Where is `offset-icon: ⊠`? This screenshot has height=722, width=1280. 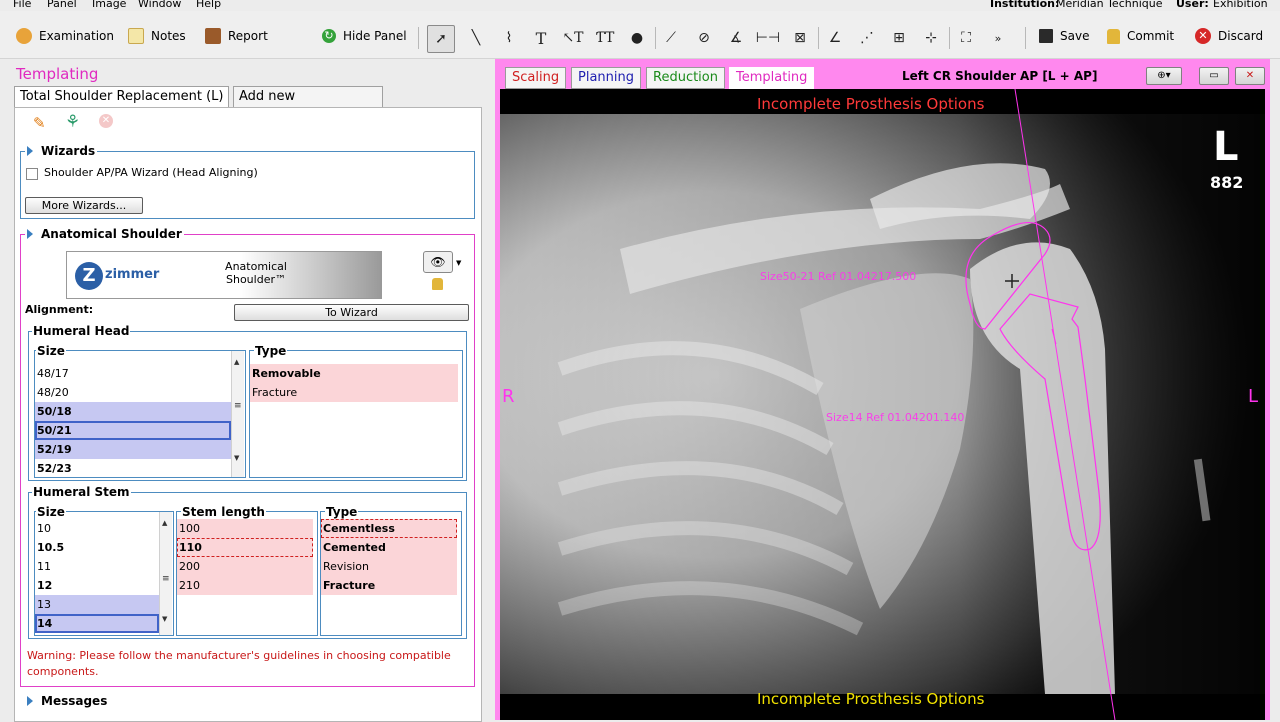
offset-icon: ⊠ is located at coordinates (800, 38).